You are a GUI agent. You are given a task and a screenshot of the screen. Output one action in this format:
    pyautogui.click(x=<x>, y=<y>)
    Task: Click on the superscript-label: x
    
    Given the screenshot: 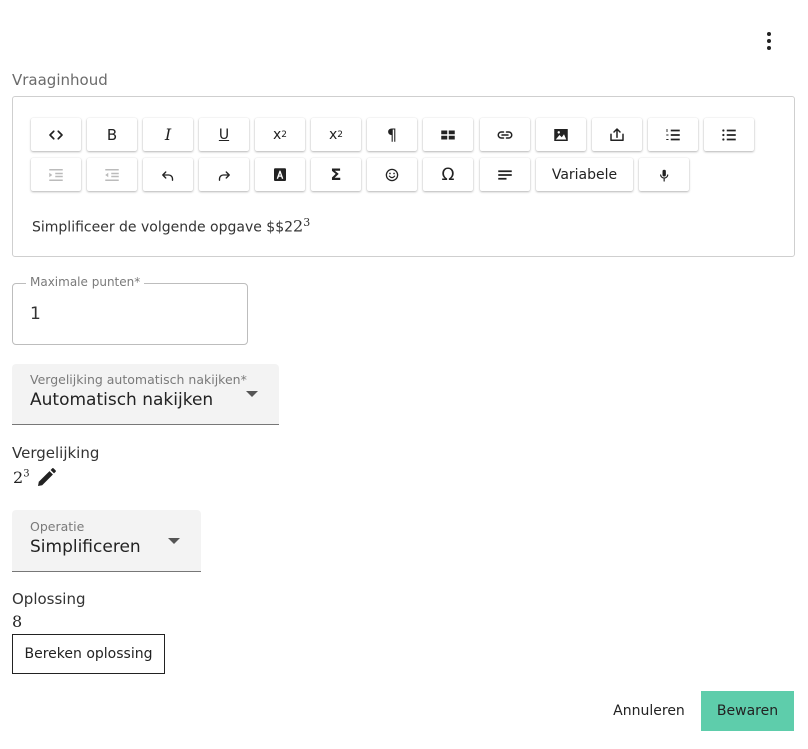 What is the action you would take?
    pyautogui.click(x=333, y=134)
    